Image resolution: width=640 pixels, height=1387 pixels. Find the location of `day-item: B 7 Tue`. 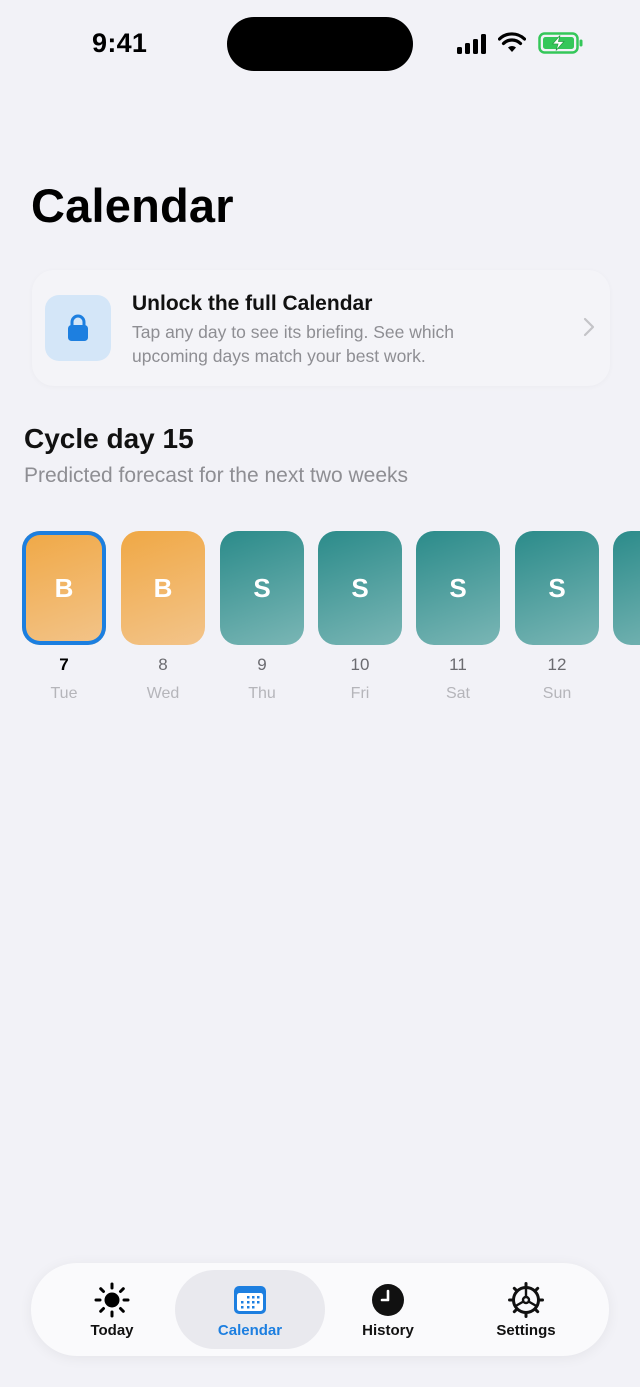

day-item: B 7 Tue is located at coordinates (64, 618).